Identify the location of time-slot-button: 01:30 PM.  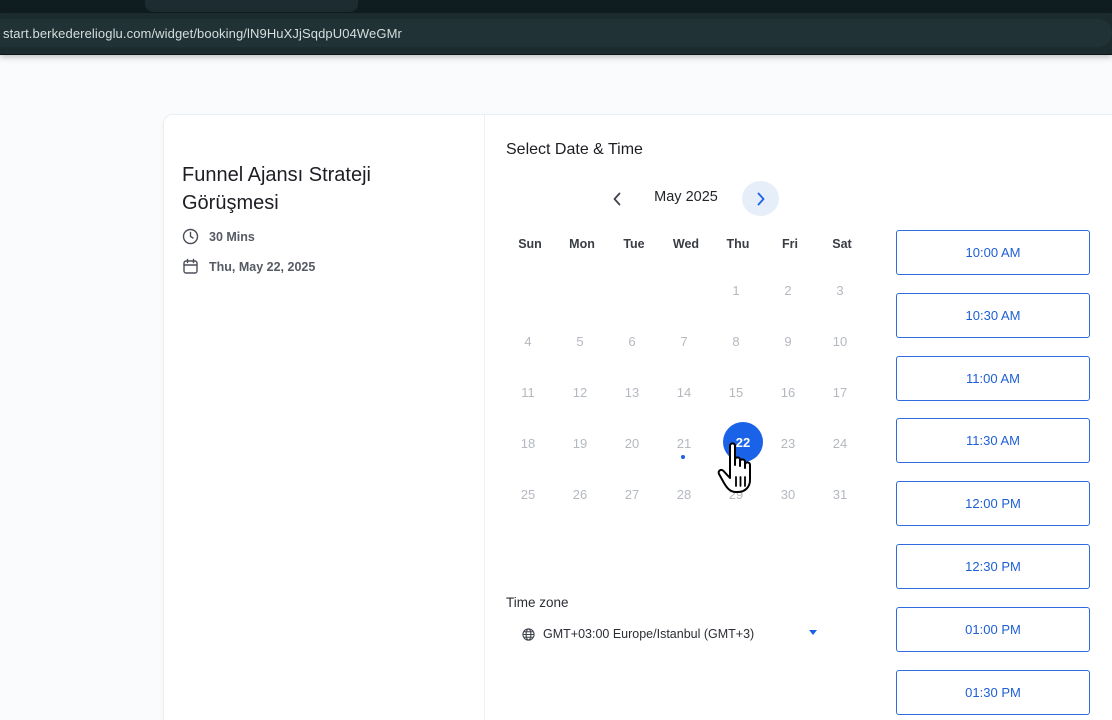
(993, 692).